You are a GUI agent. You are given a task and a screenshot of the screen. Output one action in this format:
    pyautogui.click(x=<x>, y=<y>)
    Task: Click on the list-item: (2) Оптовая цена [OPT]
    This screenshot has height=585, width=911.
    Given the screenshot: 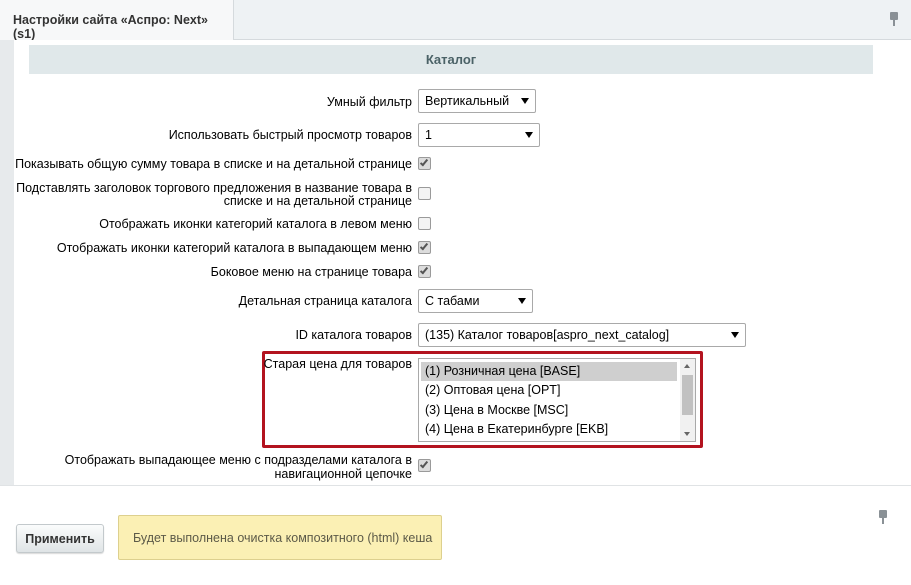 What is the action you would take?
    pyautogui.click(x=549, y=390)
    